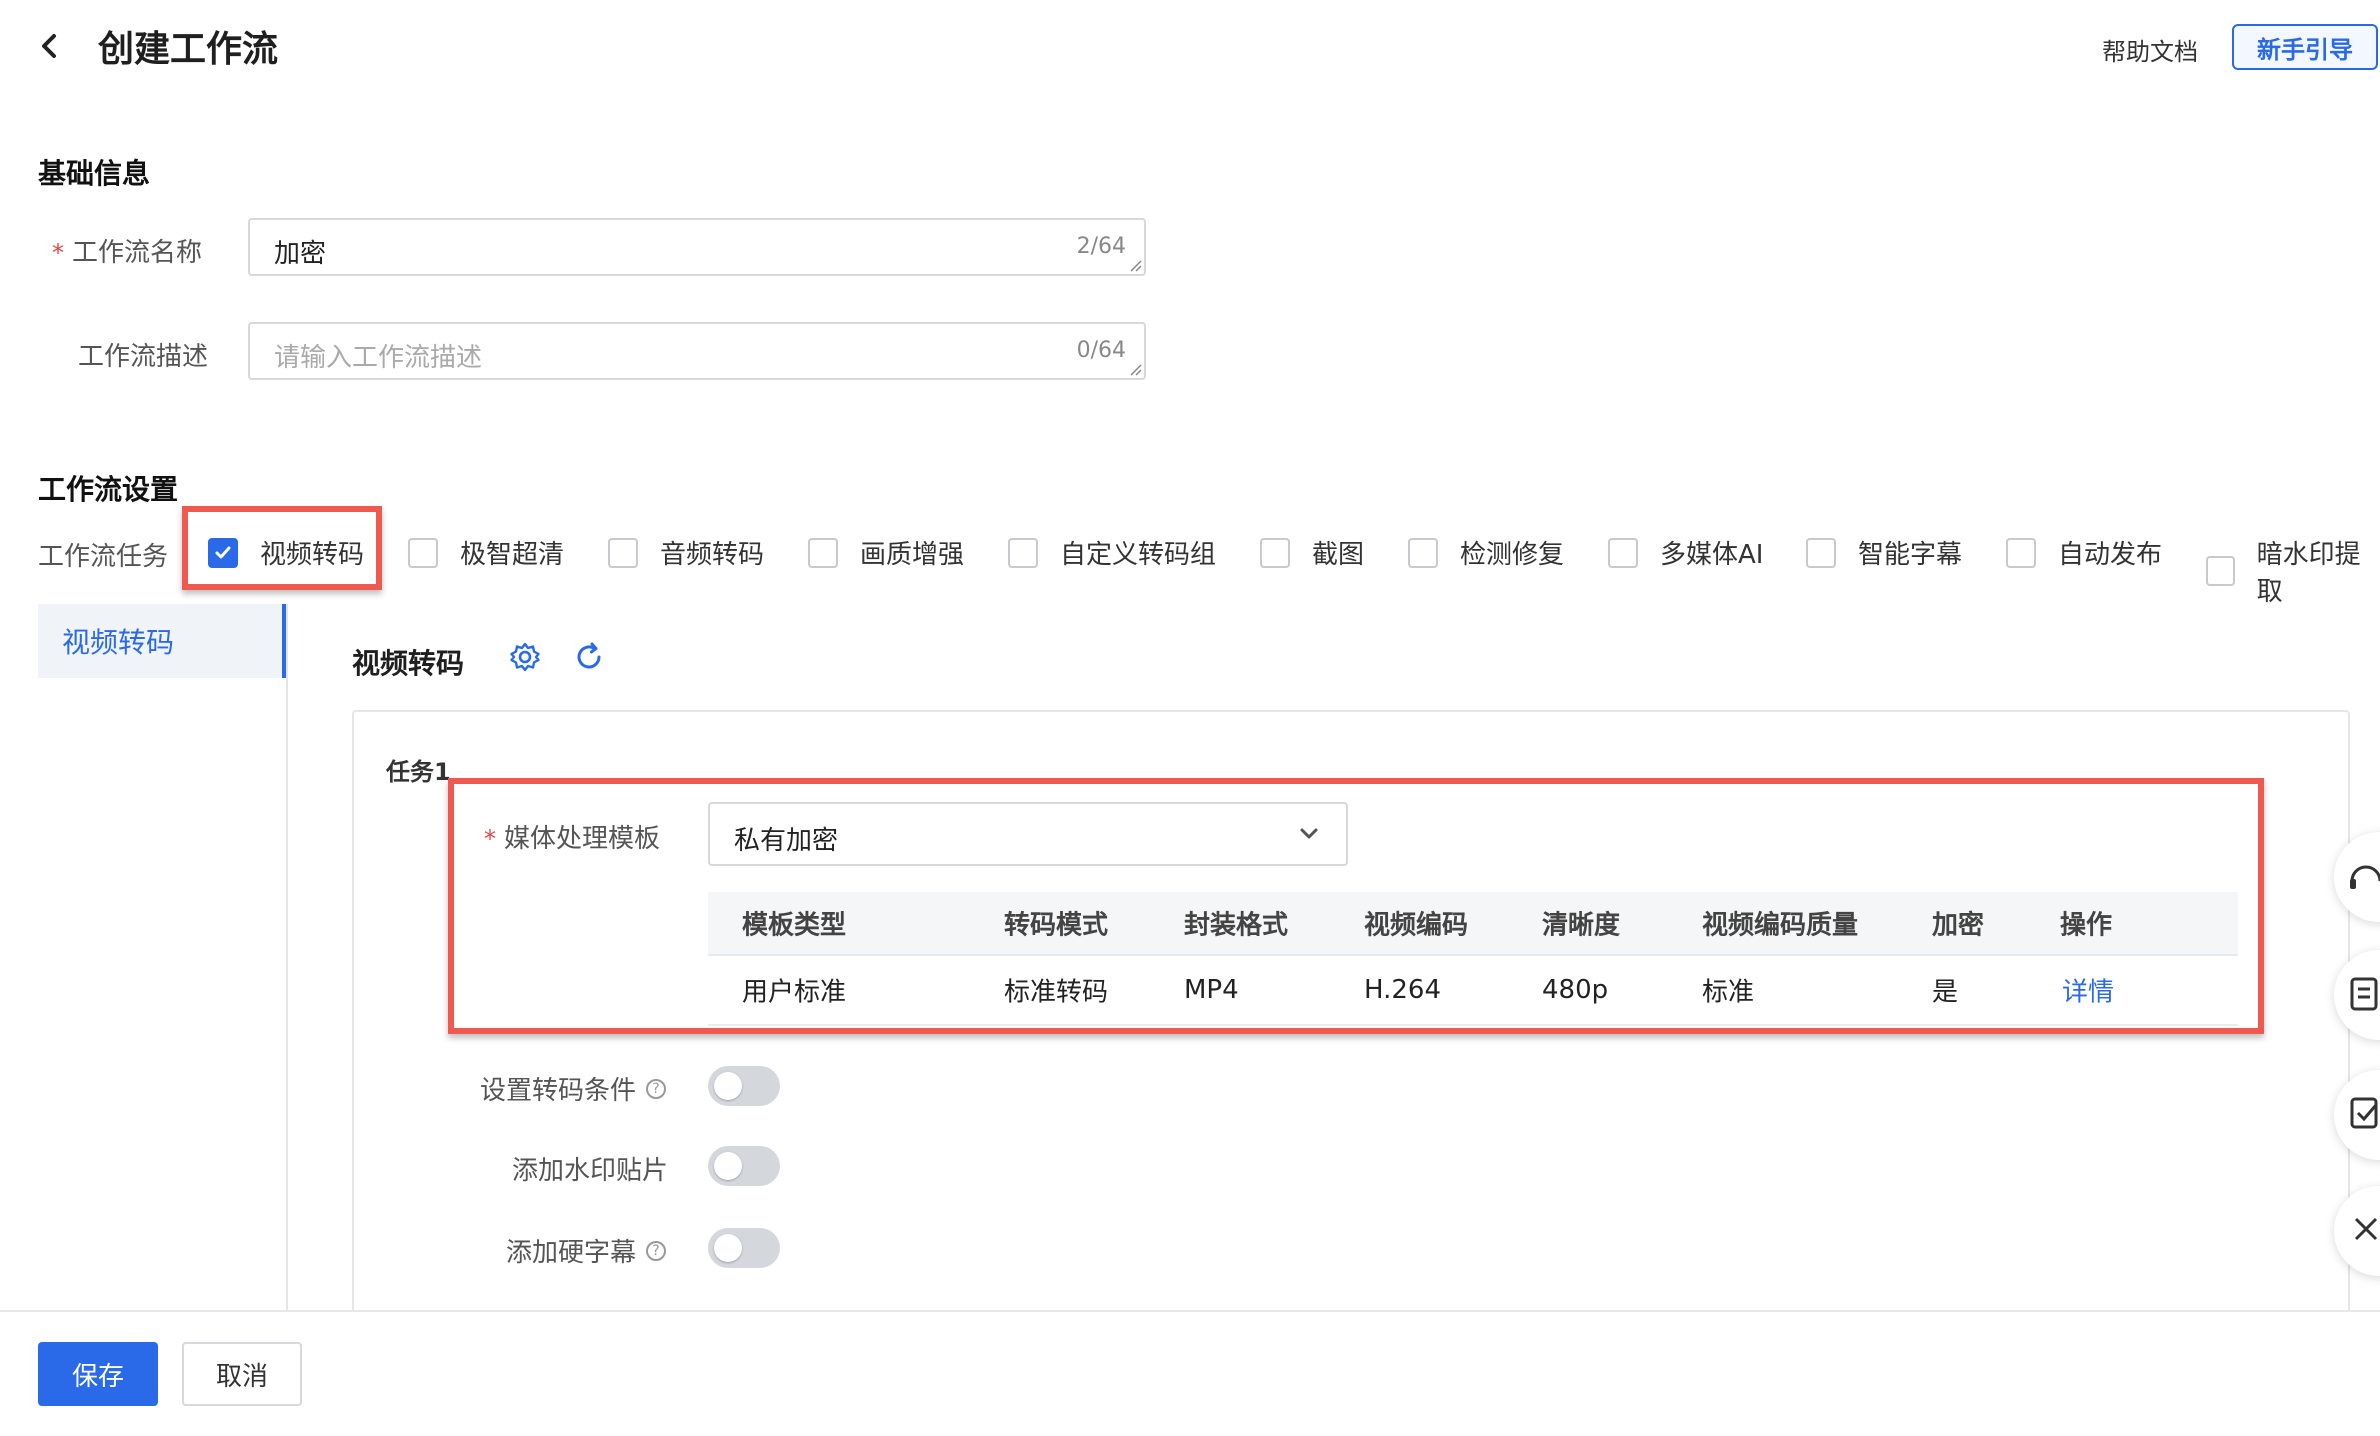 This screenshot has height=1436, width=2380. Describe the element at coordinates (571, 1253) in the screenshot. I see `switch-label-text: 添加硬字幕` at that location.